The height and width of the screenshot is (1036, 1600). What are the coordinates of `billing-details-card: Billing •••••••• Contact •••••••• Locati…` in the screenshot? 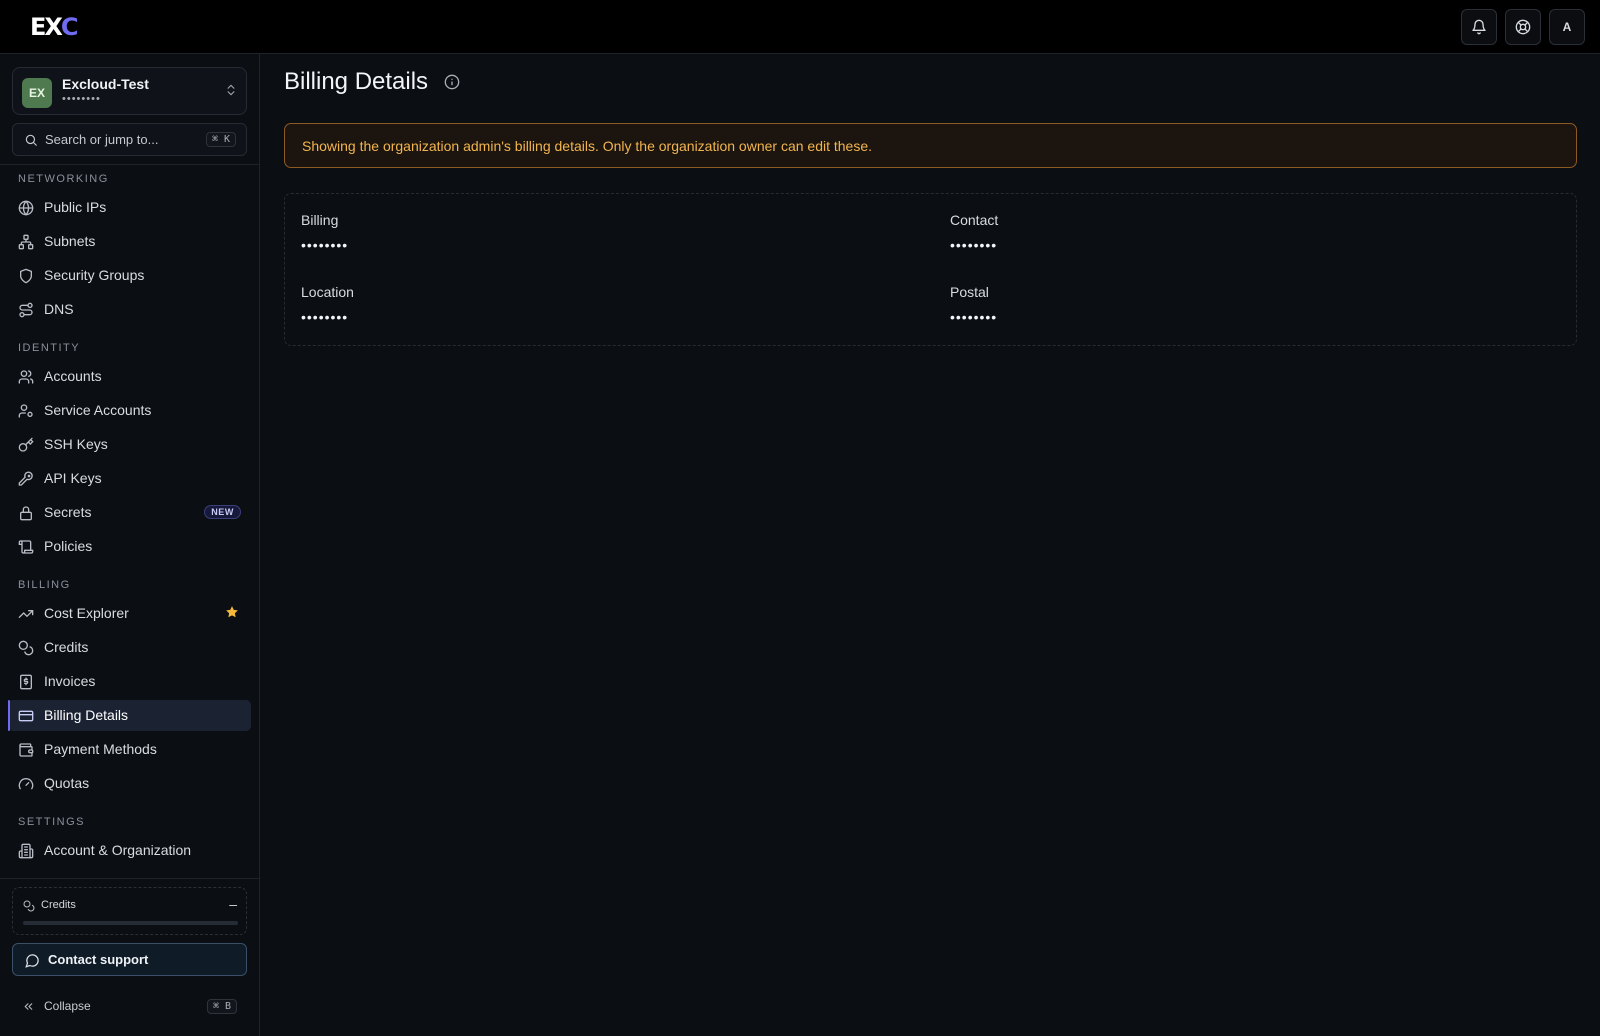 It's located at (930, 269).